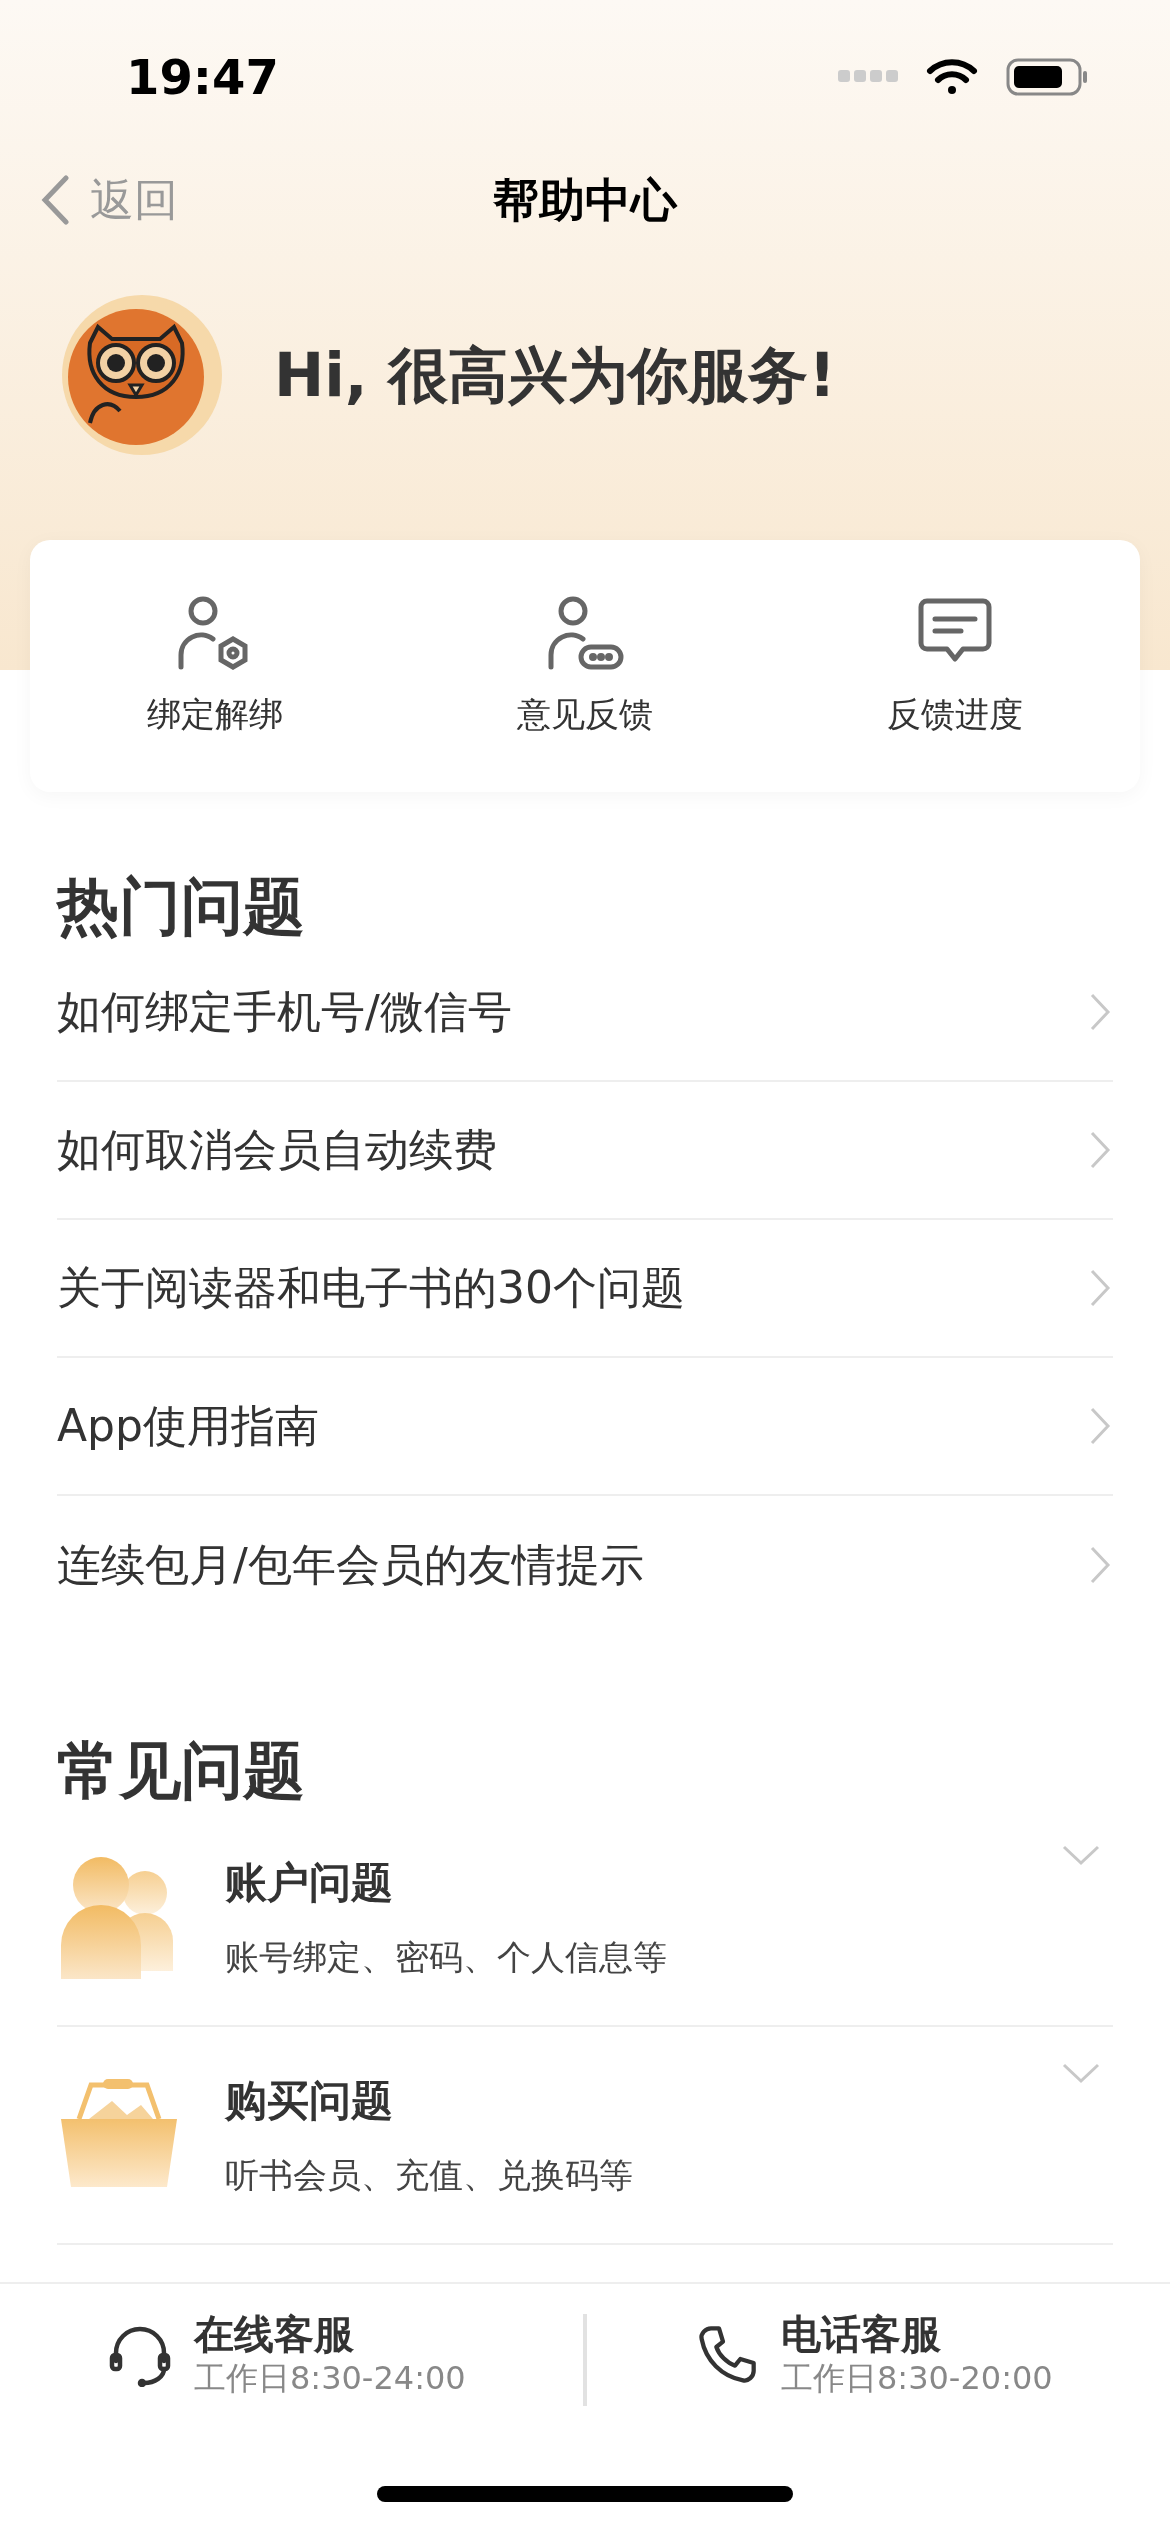 Image resolution: width=1170 pixels, height=2532 pixels. I want to click on greeting-text: Hi, 很高兴为你服务!, so click(555, 375).